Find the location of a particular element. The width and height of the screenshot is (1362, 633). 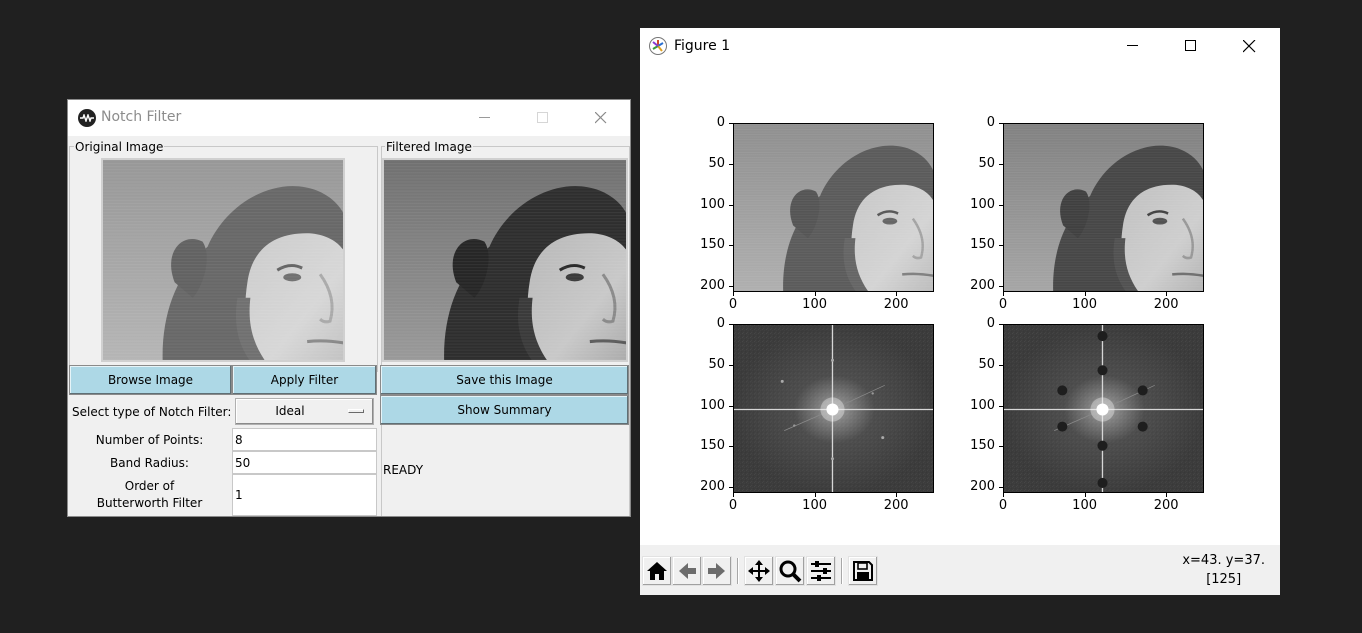

configure-subplots-icon is located at coordinates (821, 571).